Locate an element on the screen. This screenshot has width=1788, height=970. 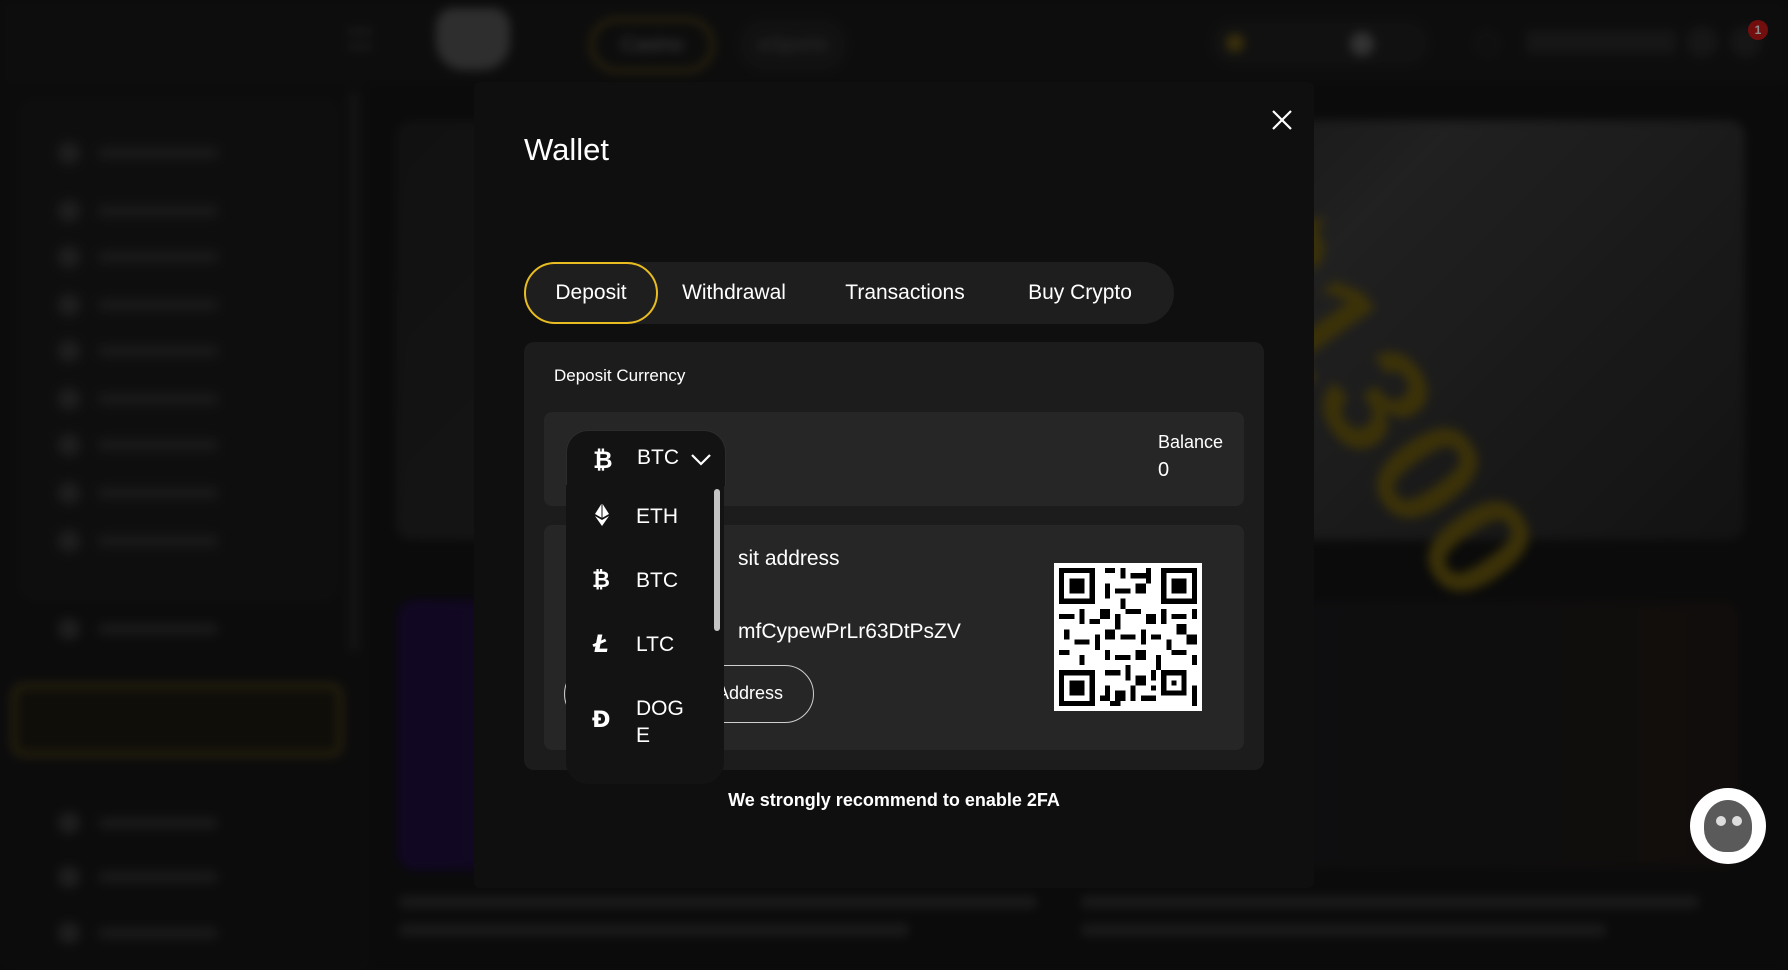
litecoin-icon: Ł is located at coordinates (602, 643).